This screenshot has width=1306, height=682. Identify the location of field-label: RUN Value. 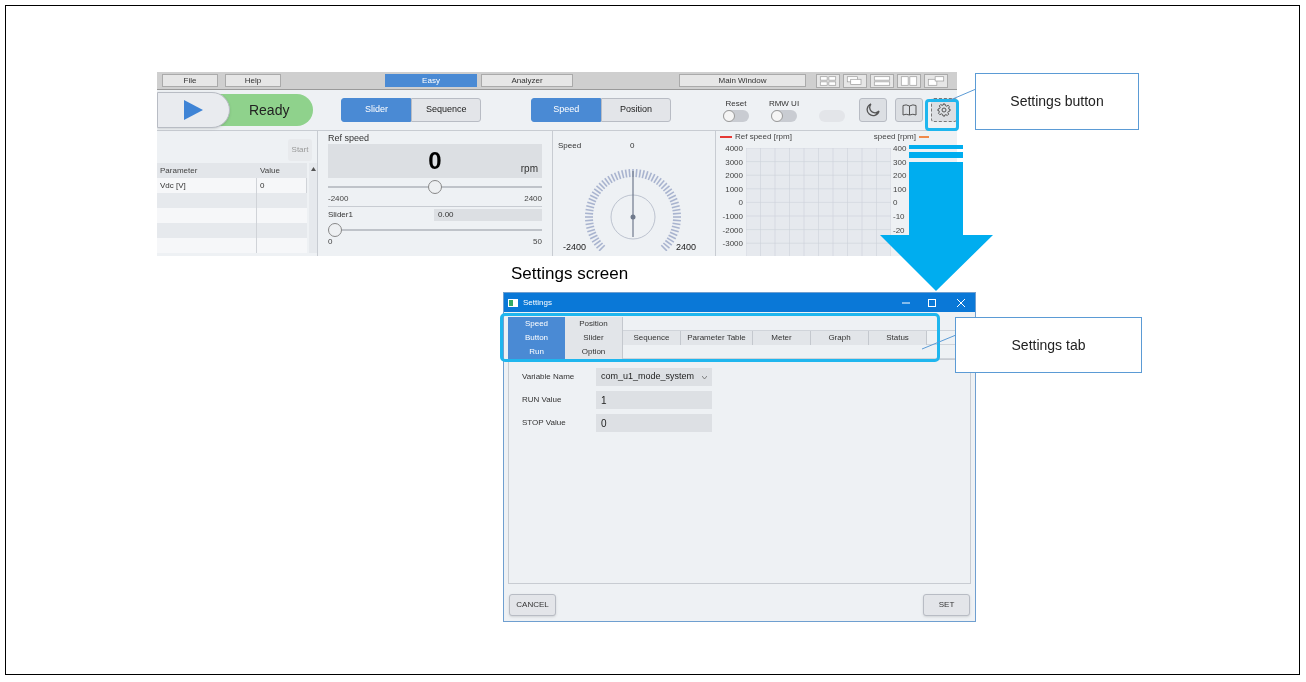
(542, 400).